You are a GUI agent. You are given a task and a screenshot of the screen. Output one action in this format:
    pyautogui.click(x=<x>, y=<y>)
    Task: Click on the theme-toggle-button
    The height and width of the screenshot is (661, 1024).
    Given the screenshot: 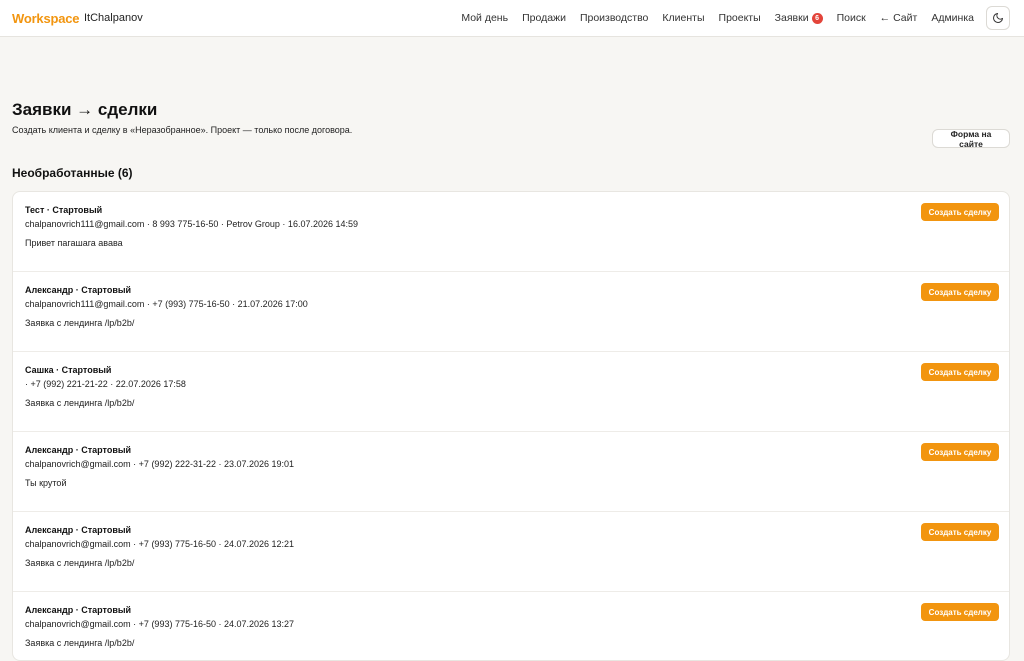 What is the action you would take?
    pyautogui.click(x=998, y=18)
    